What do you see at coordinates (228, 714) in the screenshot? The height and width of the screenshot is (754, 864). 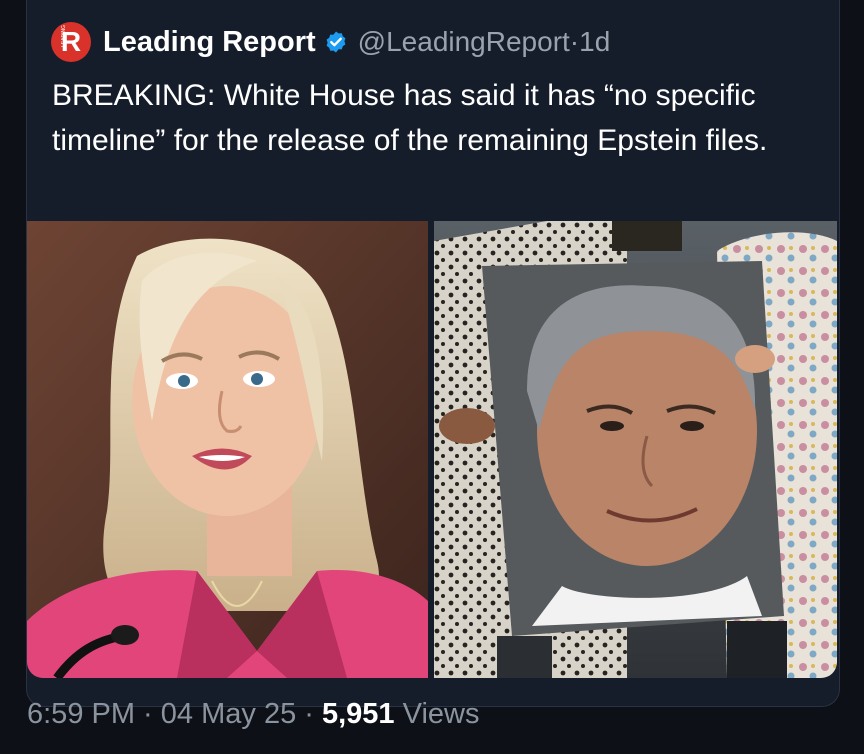 I see `post-date: 04 May 25` at bounding box center [228, 714].